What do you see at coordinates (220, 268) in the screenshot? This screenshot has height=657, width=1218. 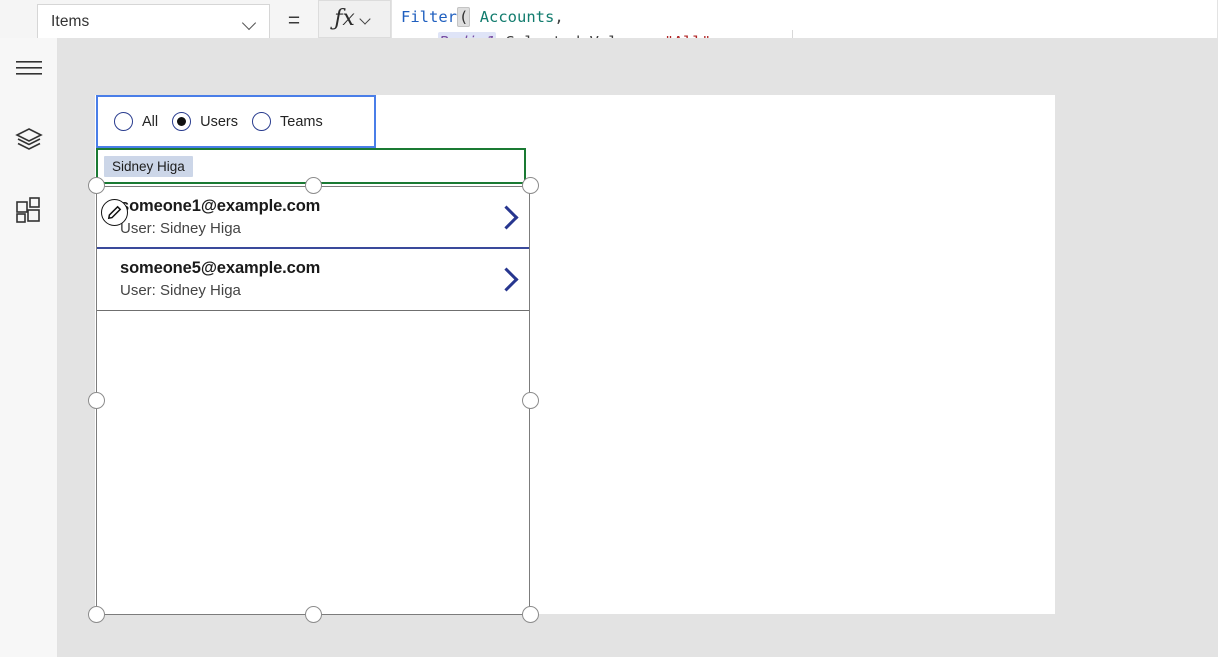 I see `gallery-item-title: someone5@example.com` at bounding box center [220, 268].